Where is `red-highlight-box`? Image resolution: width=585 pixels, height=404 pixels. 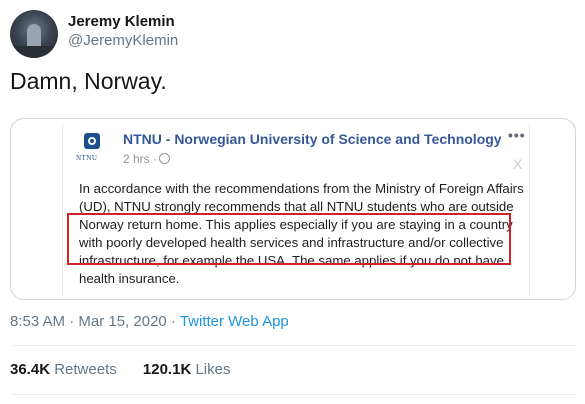 red-highlight-box is located at coordinates (289, 239).